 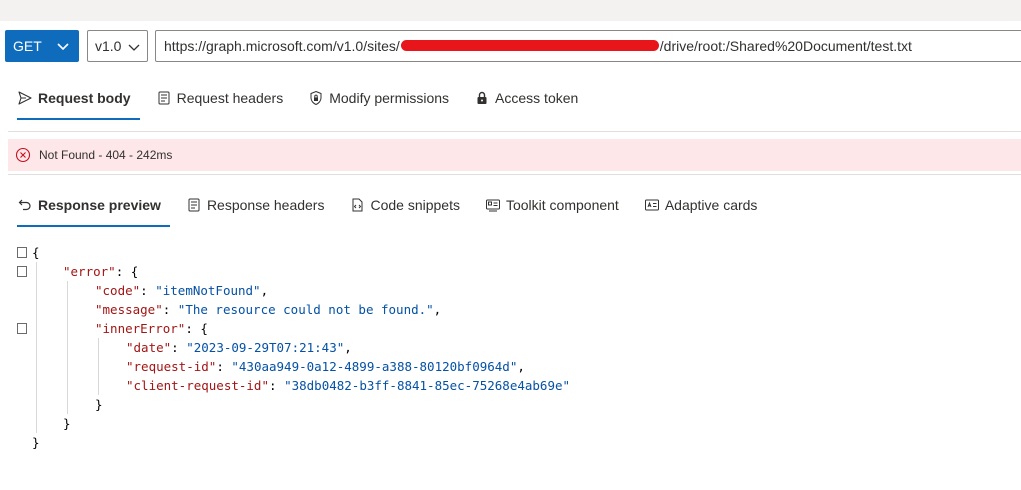 What do you see at coordinates (701, 205) in the screenshot?
I see `tab-adaptive-cards: Adaptive cards` at bounding box center [701, 205].